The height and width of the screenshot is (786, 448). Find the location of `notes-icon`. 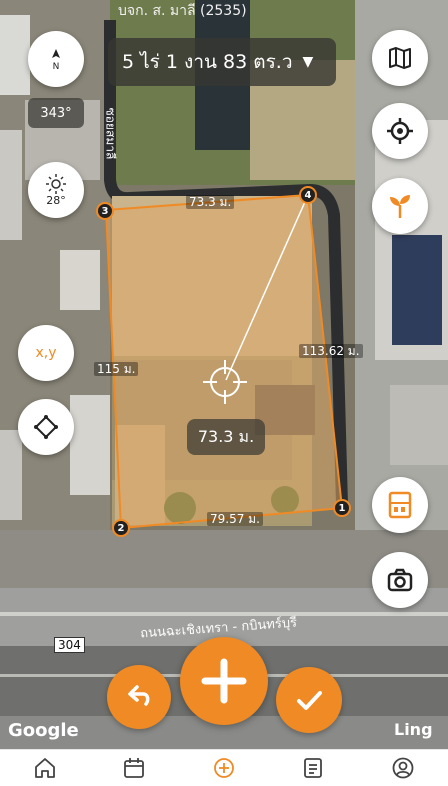

notes-icon is located at coordinates (313, 768).